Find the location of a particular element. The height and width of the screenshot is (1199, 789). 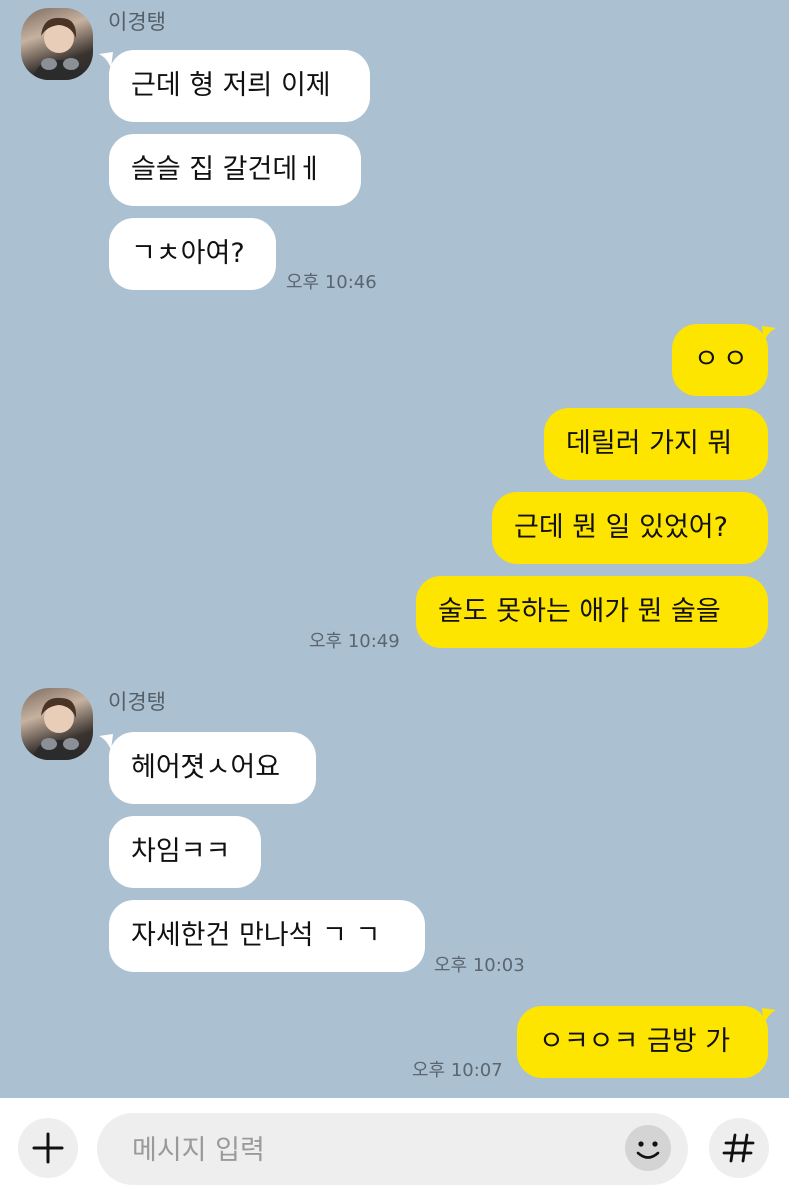

smiley-icon is located at coordinates (648, 1148).